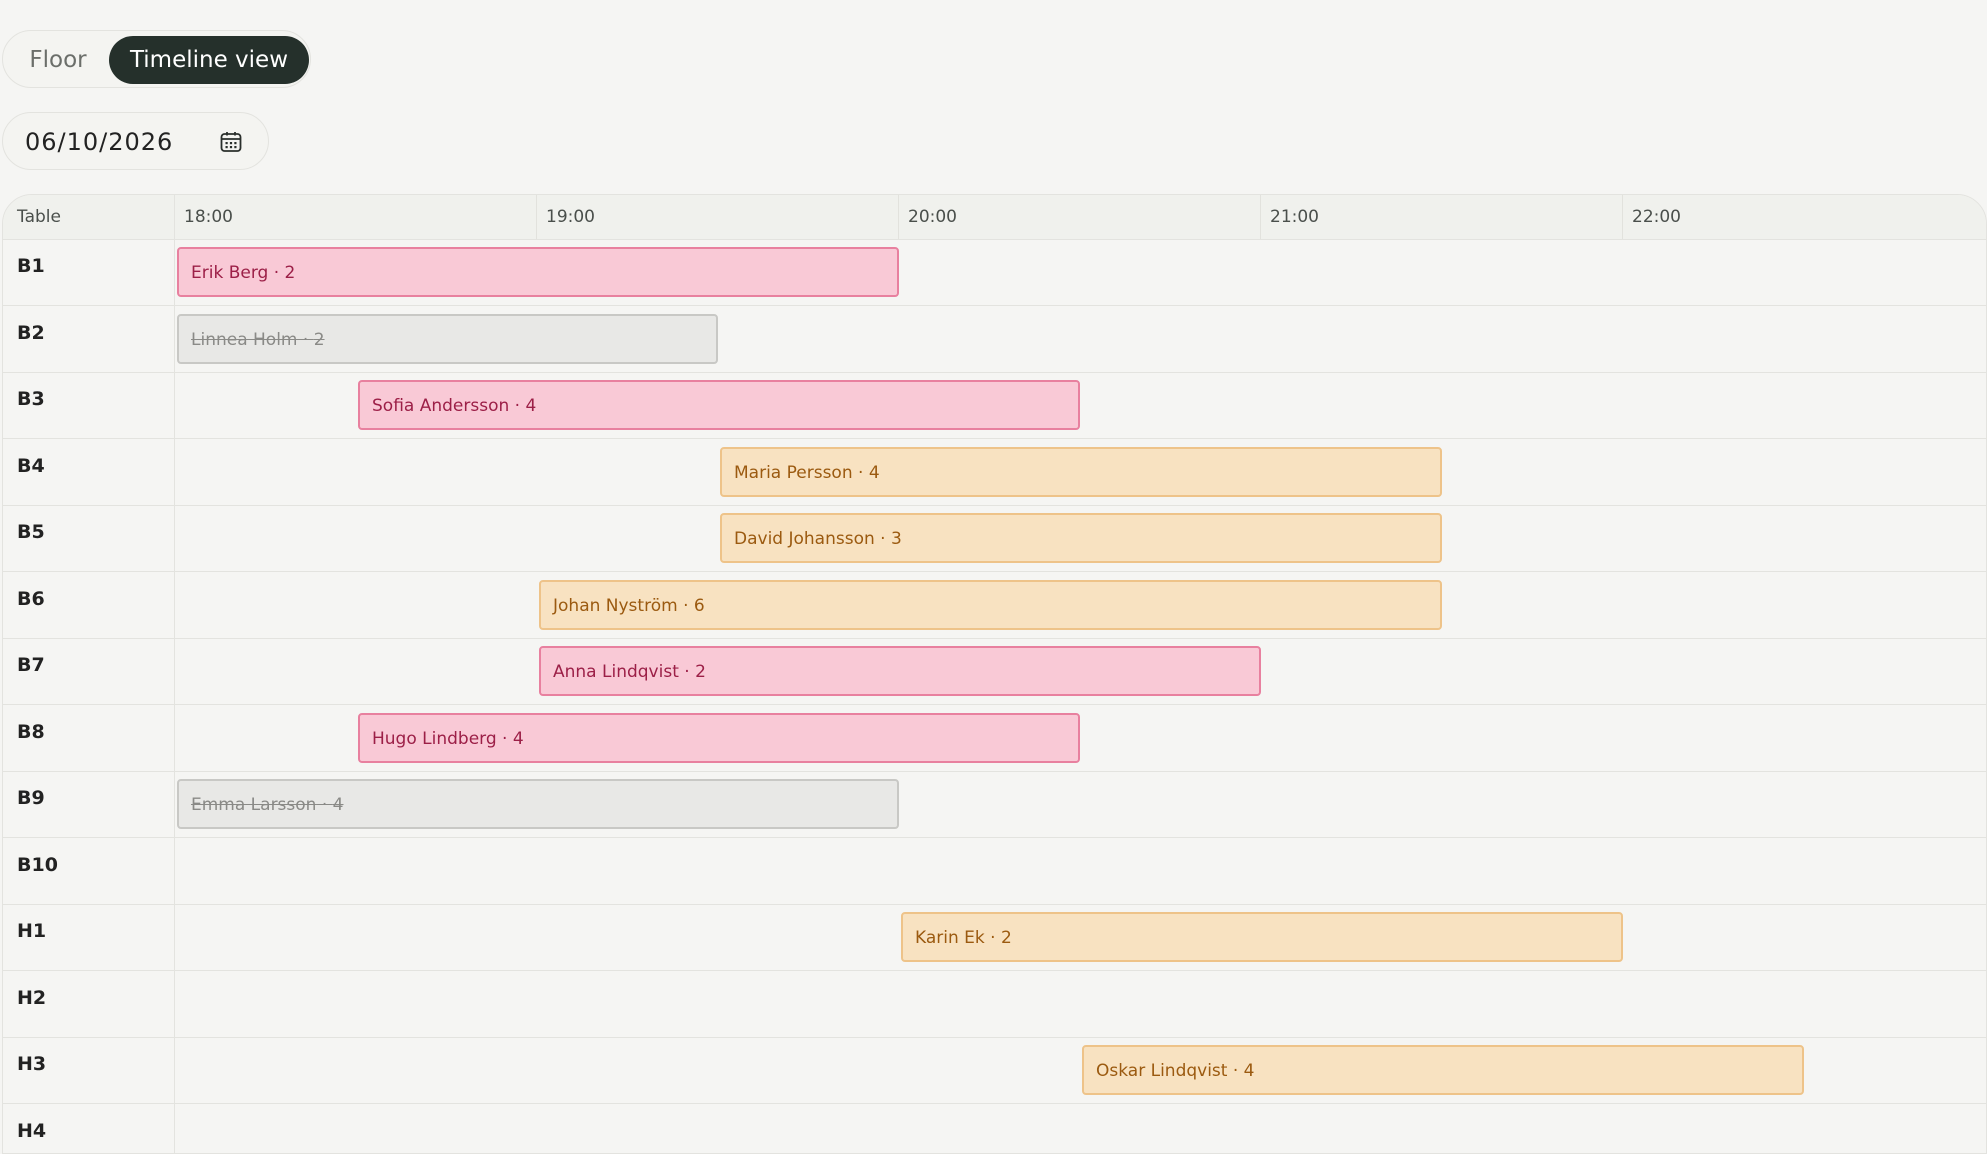 This screenshot has height=1154, width=1987. Describe the element at coordinates (231, 142) in the screenshot. I see `calendar-icon` at that location.